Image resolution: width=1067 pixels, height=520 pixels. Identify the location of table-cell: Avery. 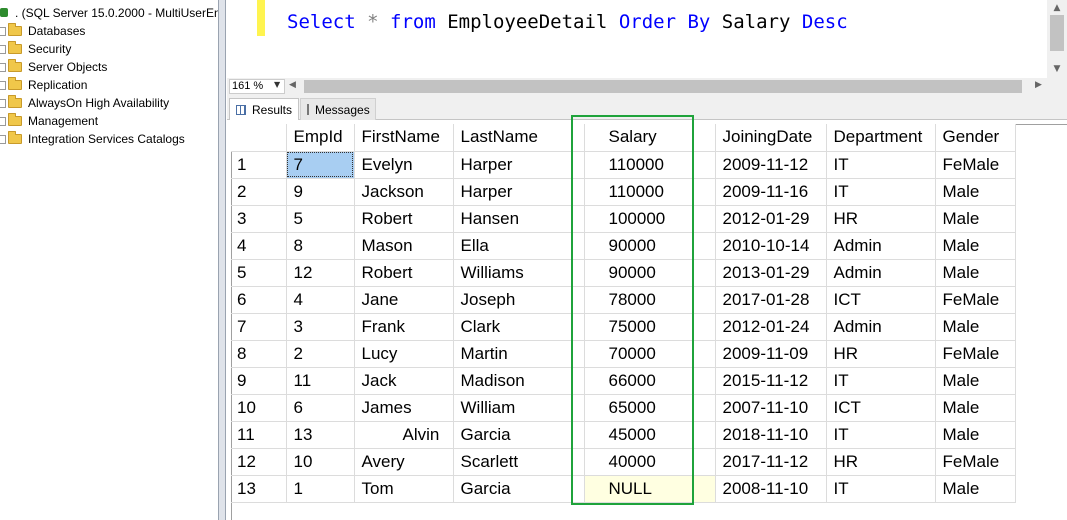
(404, 462).